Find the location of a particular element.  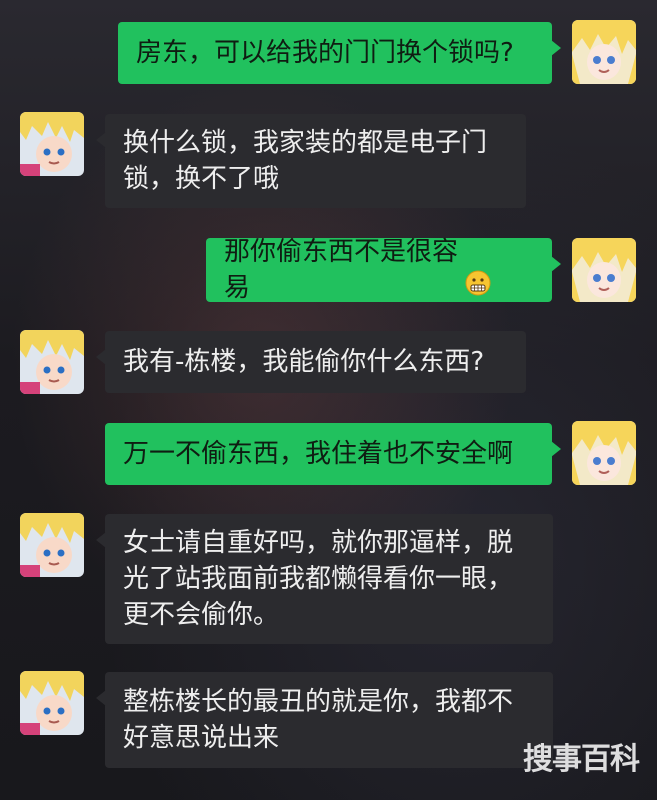

message-text: 女士请自重好吗，就你那逼样，脱 光了站我面前我都懒得看你一眼， 更不会偷你。 is located at coordinates (318, 579).